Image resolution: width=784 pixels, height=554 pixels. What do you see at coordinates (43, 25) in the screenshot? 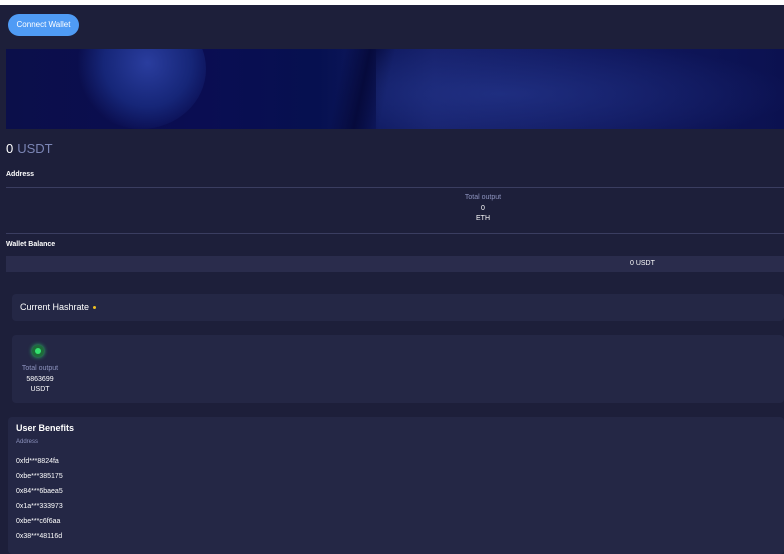
I see `connect-wallet-button: Connect Wallet` at bounding box center [43, 25].